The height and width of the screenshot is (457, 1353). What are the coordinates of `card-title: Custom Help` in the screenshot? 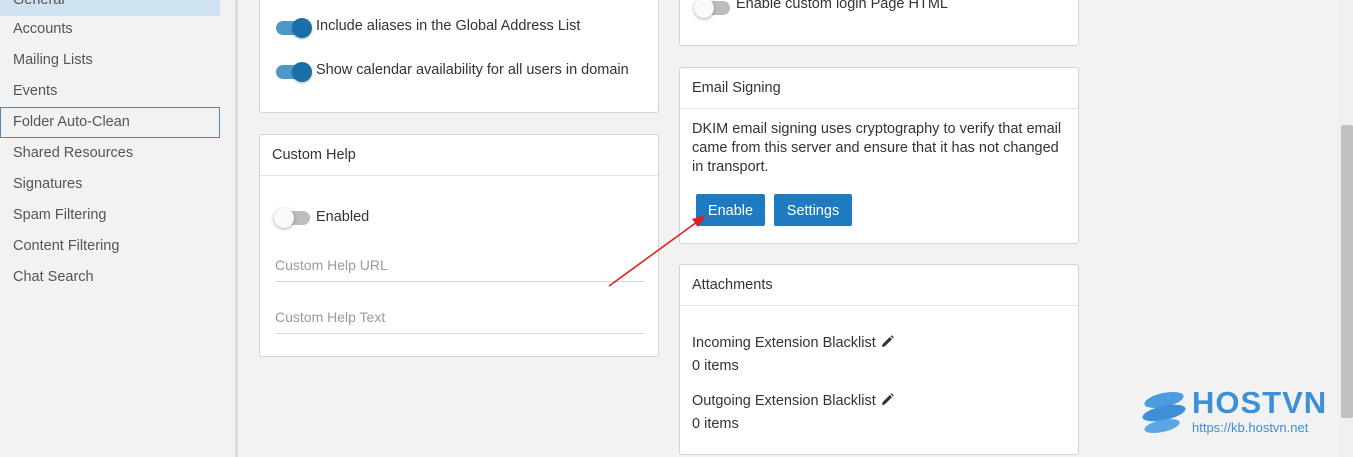 It's located at (459, 155).